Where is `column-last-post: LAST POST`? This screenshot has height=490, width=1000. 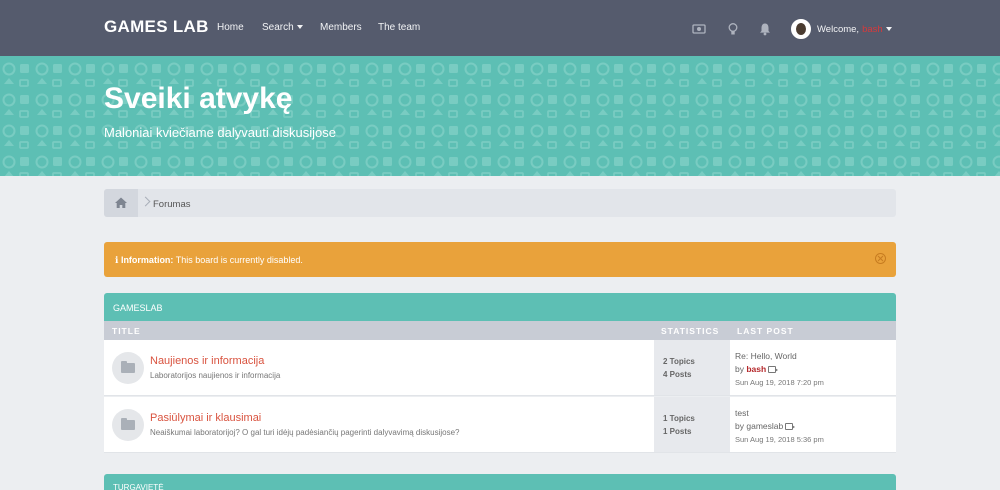 column-last-post: LAST POST is located at coordinates (765, 331).